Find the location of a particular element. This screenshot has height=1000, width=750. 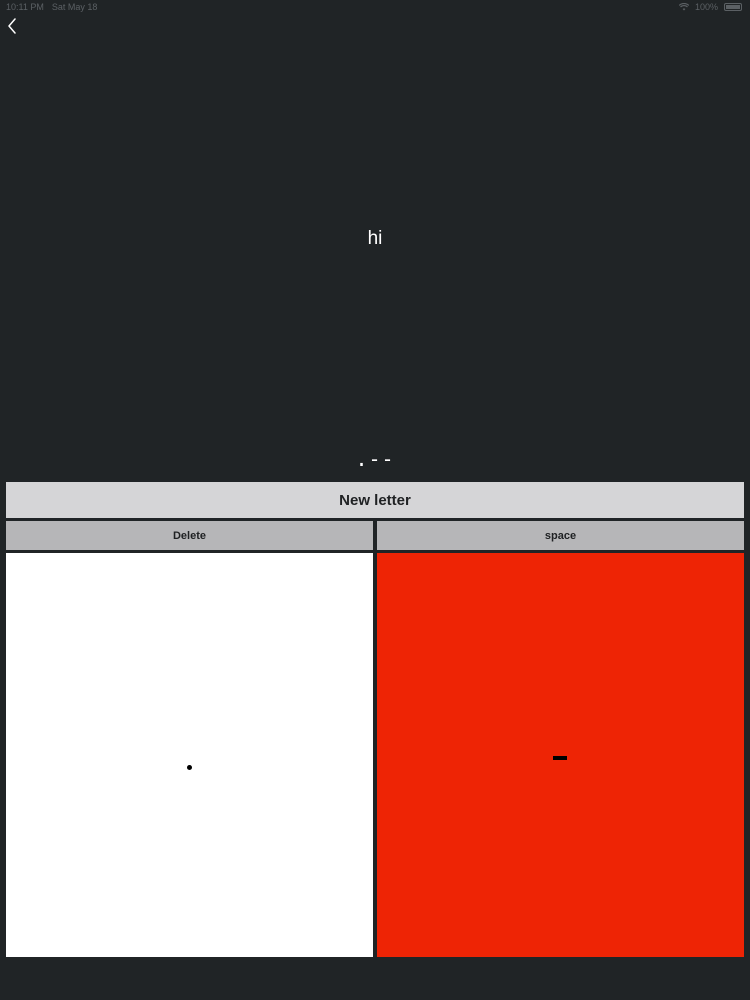

battery-icon is located at coordinates (733, 7).